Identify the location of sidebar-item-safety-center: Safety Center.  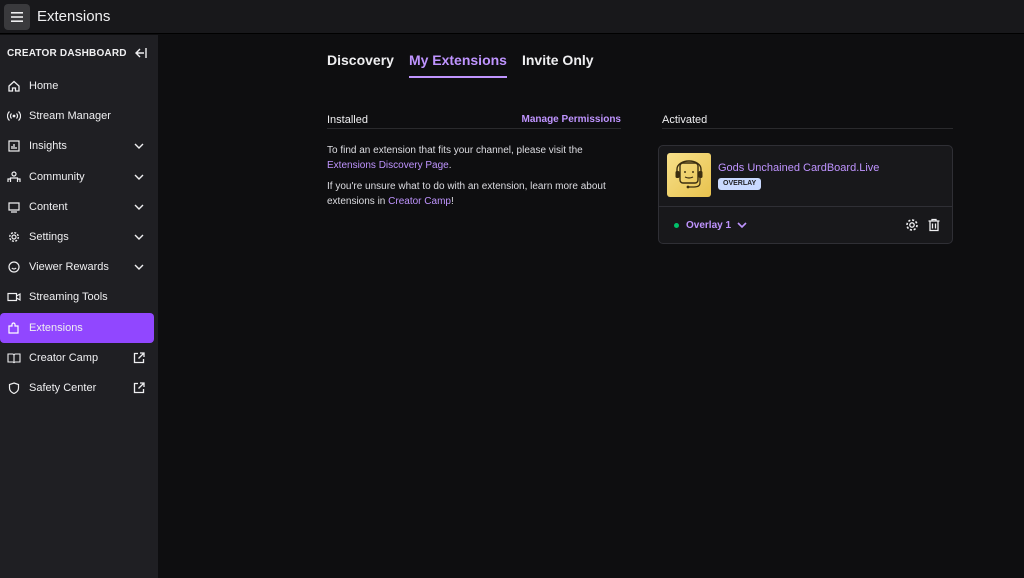
(77, 388).